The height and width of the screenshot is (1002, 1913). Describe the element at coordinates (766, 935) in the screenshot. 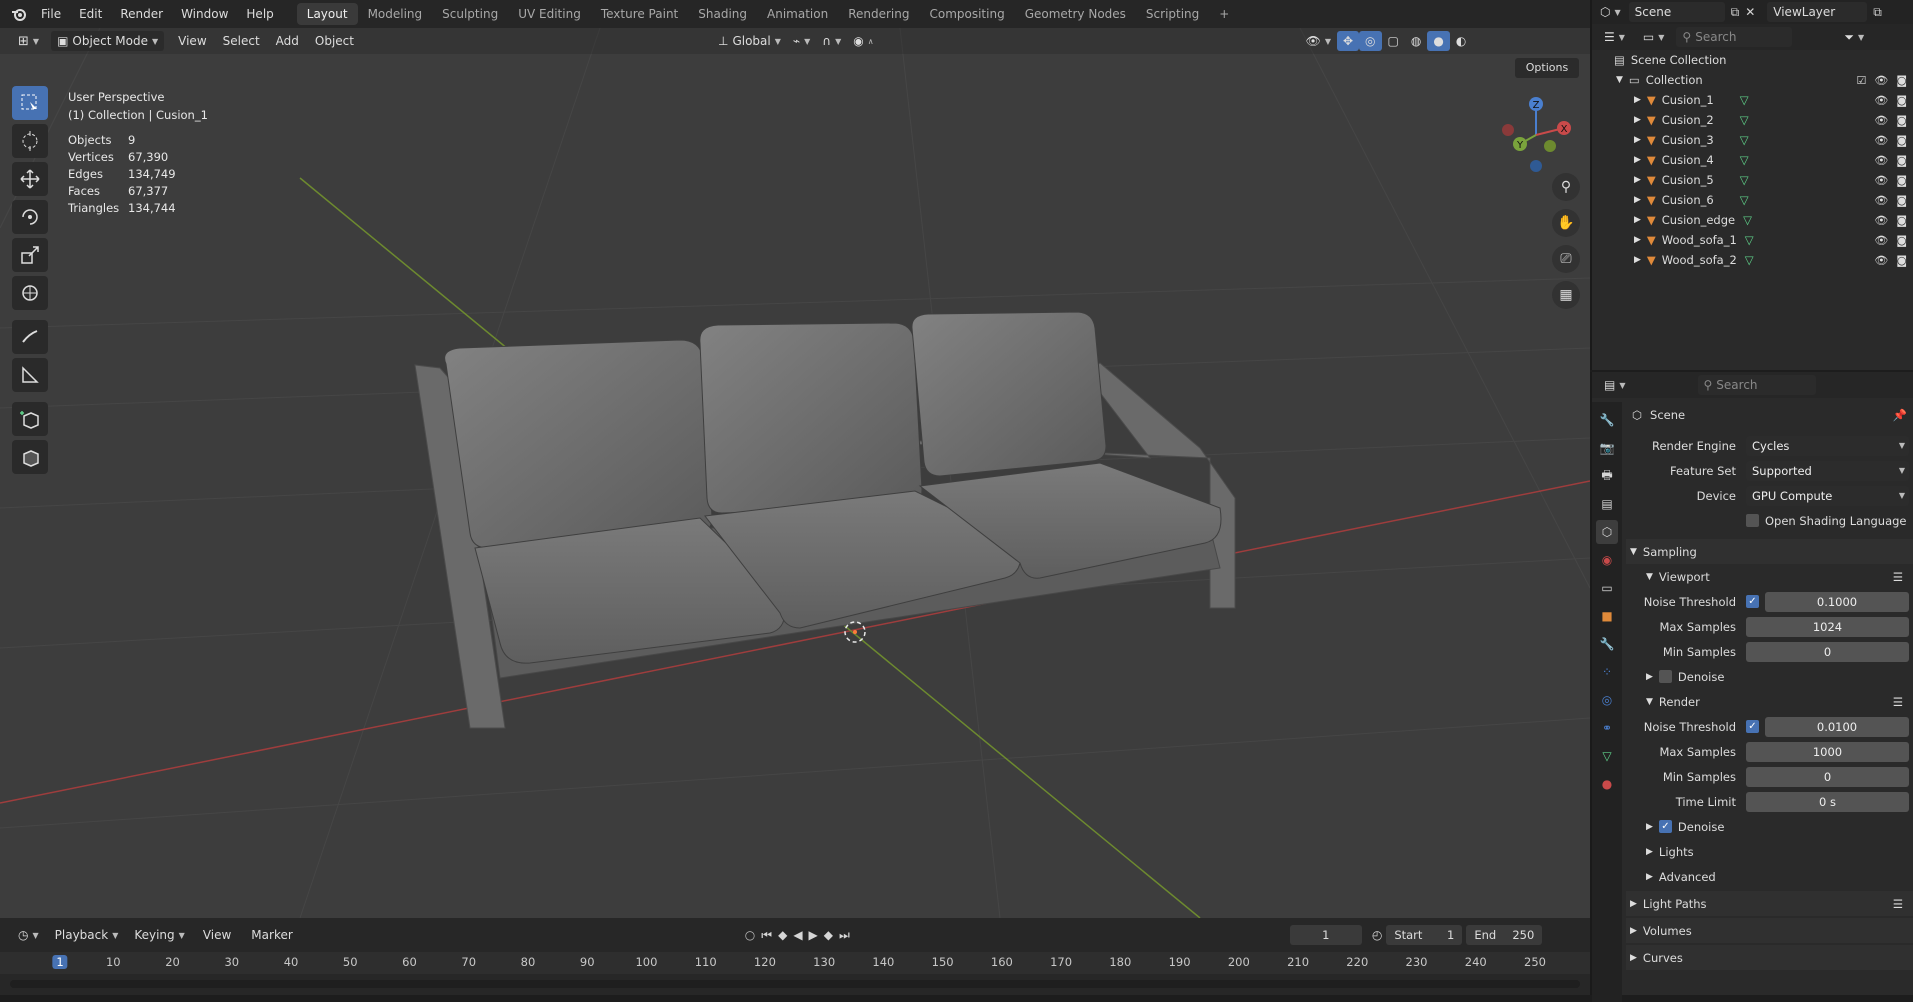

I see `jump-start-icon: ⏮` at that location.